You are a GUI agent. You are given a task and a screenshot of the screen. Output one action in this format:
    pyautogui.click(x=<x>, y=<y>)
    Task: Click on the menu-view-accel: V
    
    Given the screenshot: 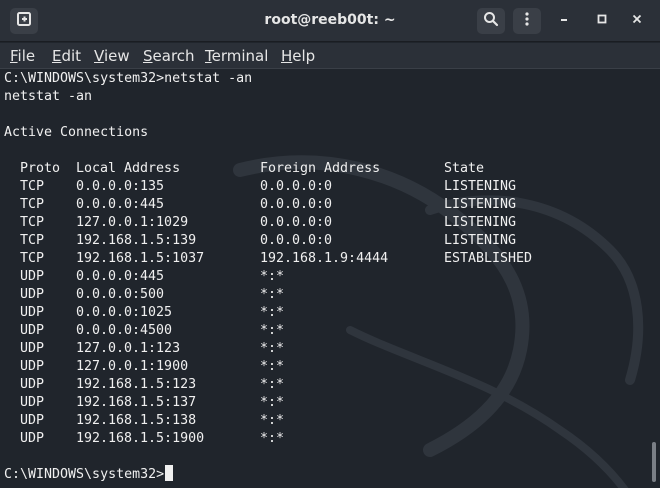 What is the action you would take?
    pyautogui.click(x=99, y=56)
    